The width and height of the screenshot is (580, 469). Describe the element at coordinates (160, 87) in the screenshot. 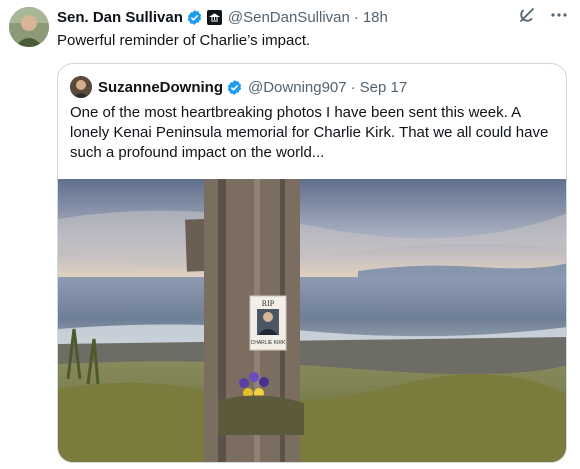

I see `quote-author-name: SuzanneDowning` at that location.